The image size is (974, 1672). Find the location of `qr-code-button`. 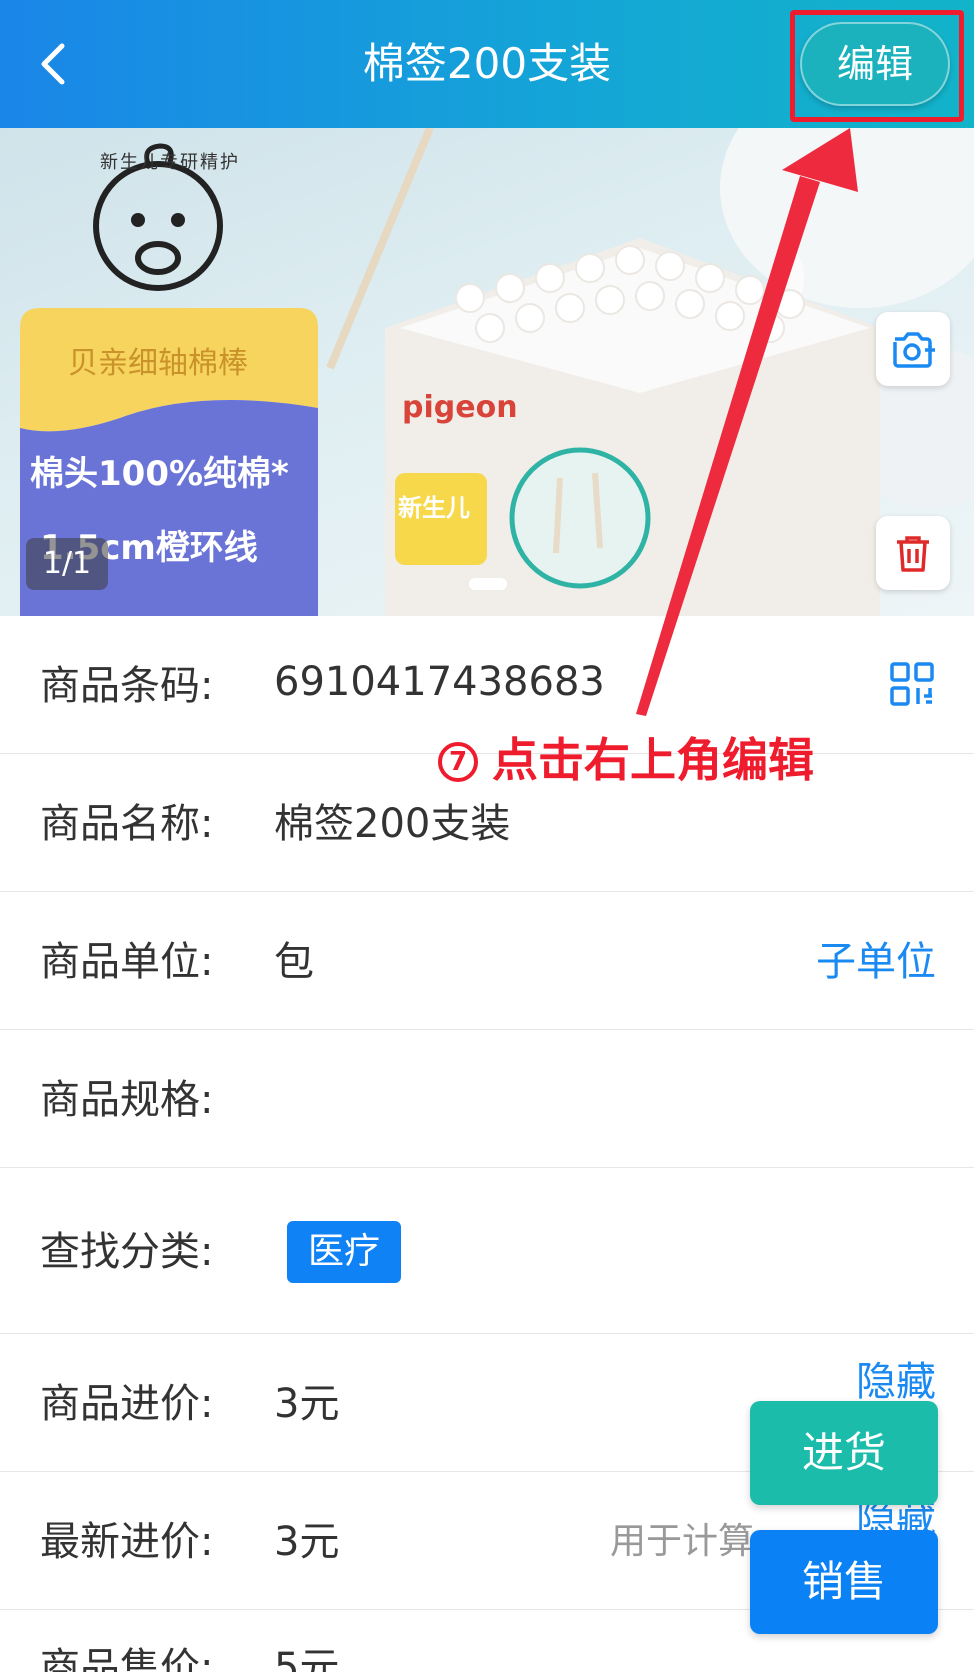

qr-code-button is located at coordinates (912, 686).